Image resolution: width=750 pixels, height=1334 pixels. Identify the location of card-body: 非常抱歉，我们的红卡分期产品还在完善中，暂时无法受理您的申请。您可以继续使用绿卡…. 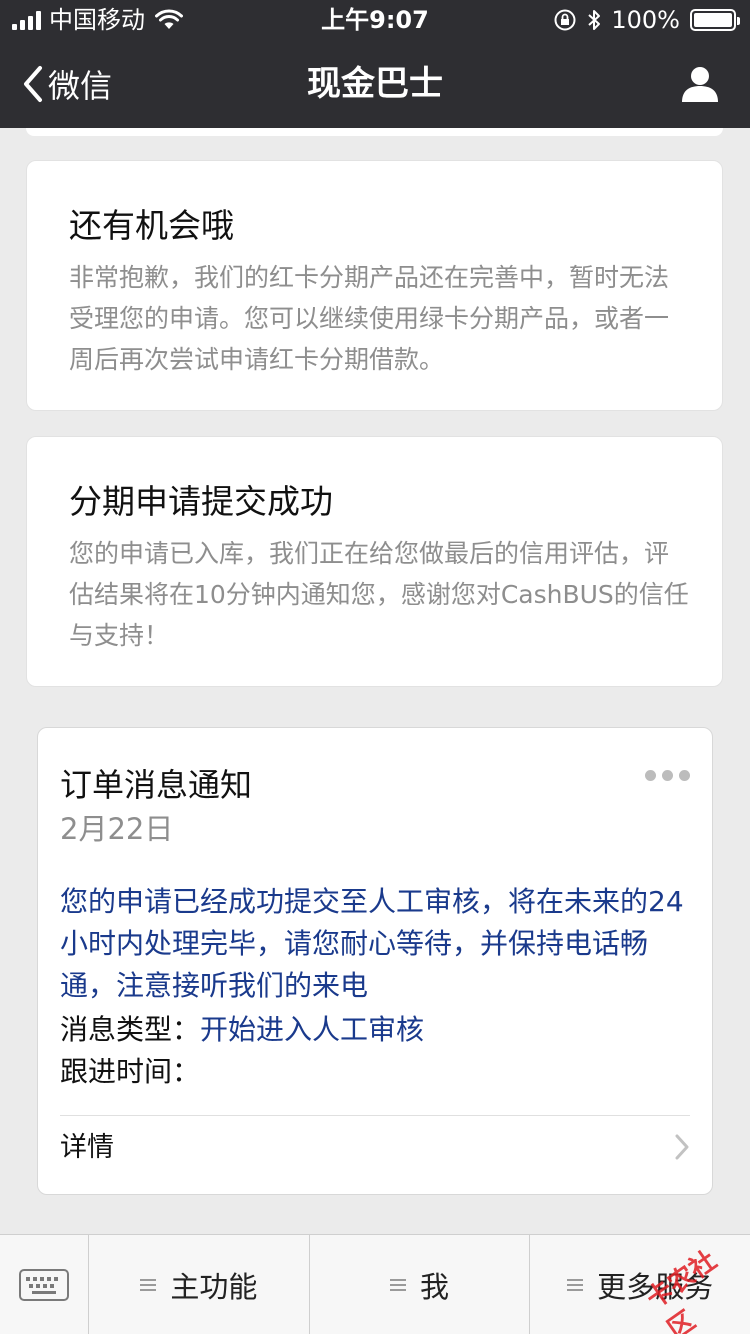
(369, 318).